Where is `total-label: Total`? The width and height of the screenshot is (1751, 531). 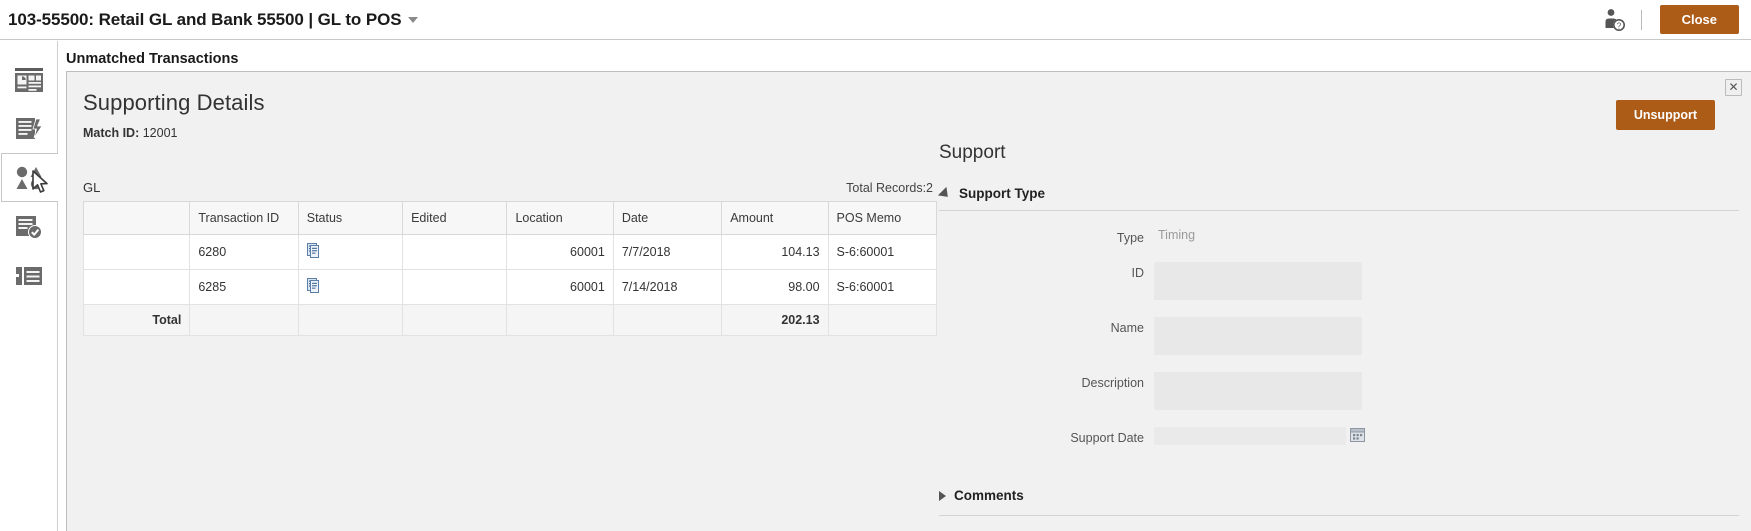
total-label: Total is located at coordinates (136, 320).